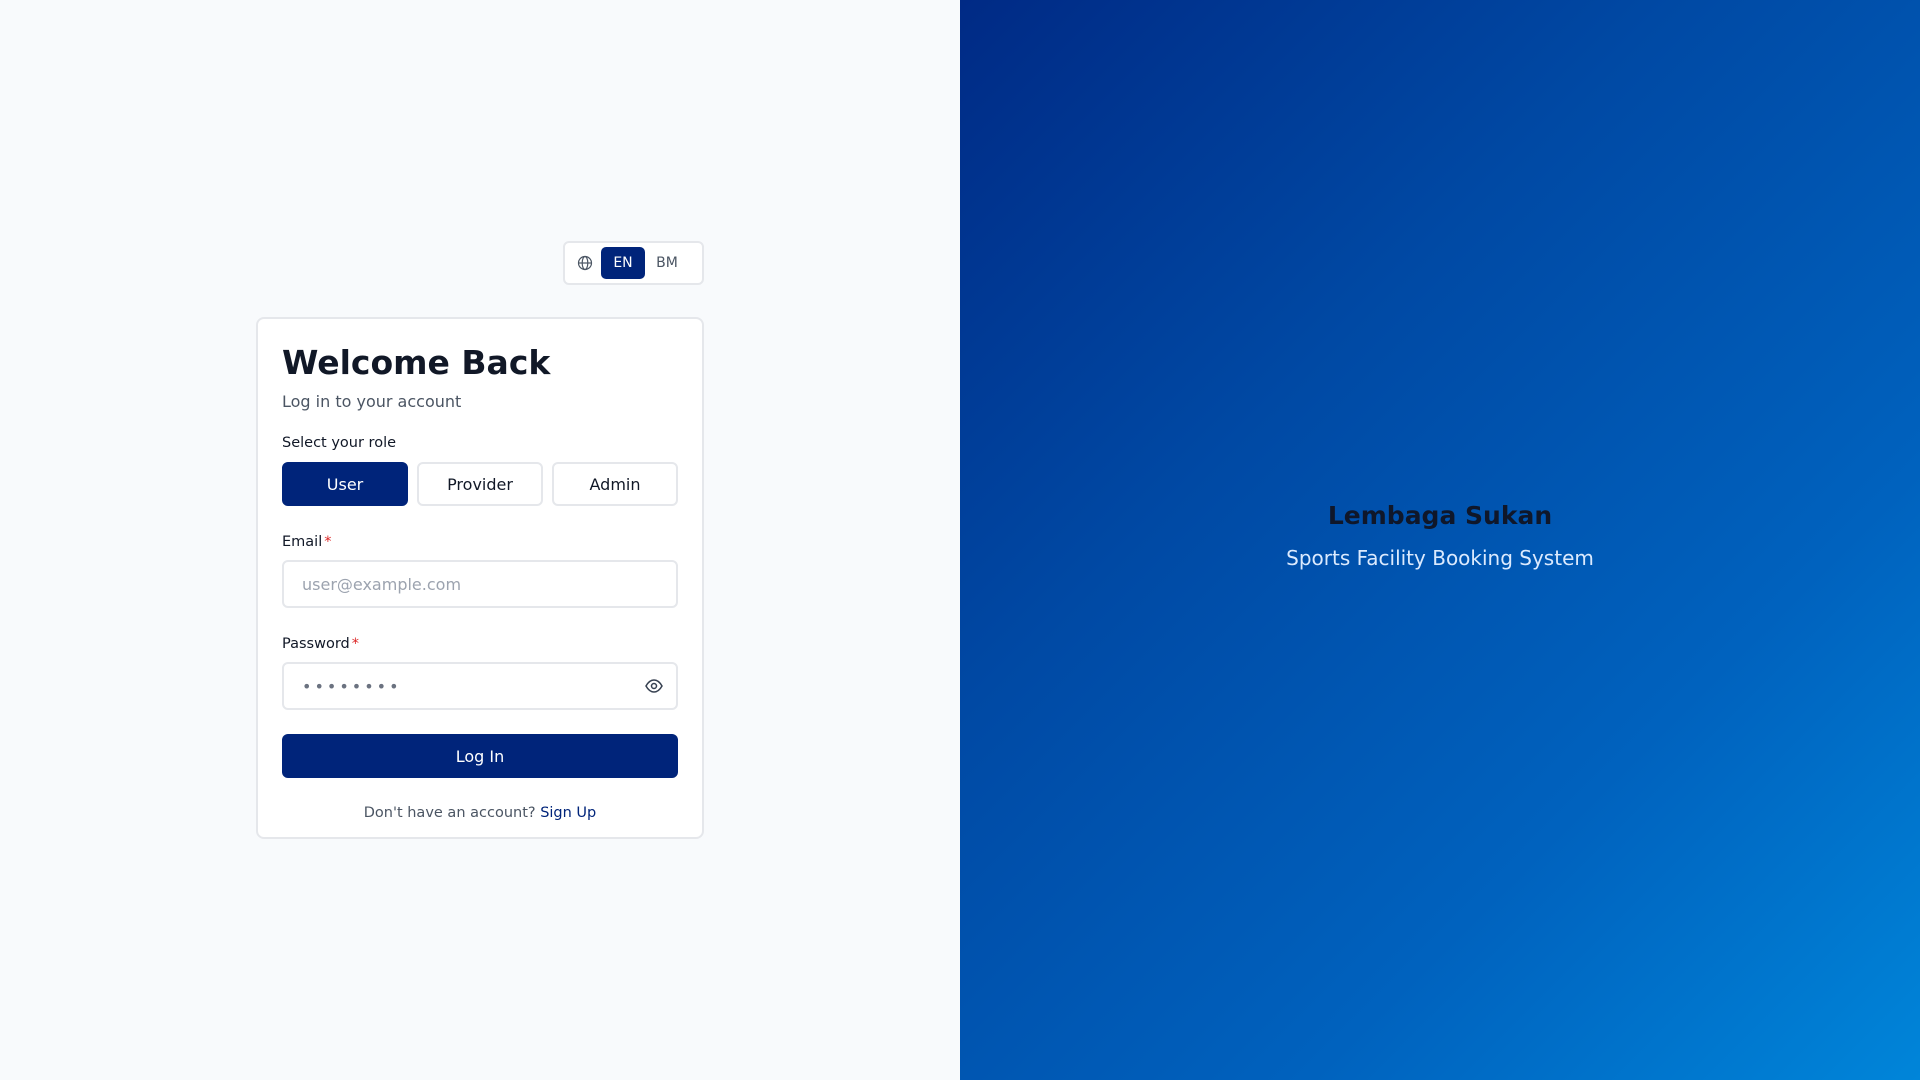 The height and width of the screenshot is (1080, 1920). Describe the element at coordinates (328, 542) in the screenshot. I see `email-required-mark: *` at that location.